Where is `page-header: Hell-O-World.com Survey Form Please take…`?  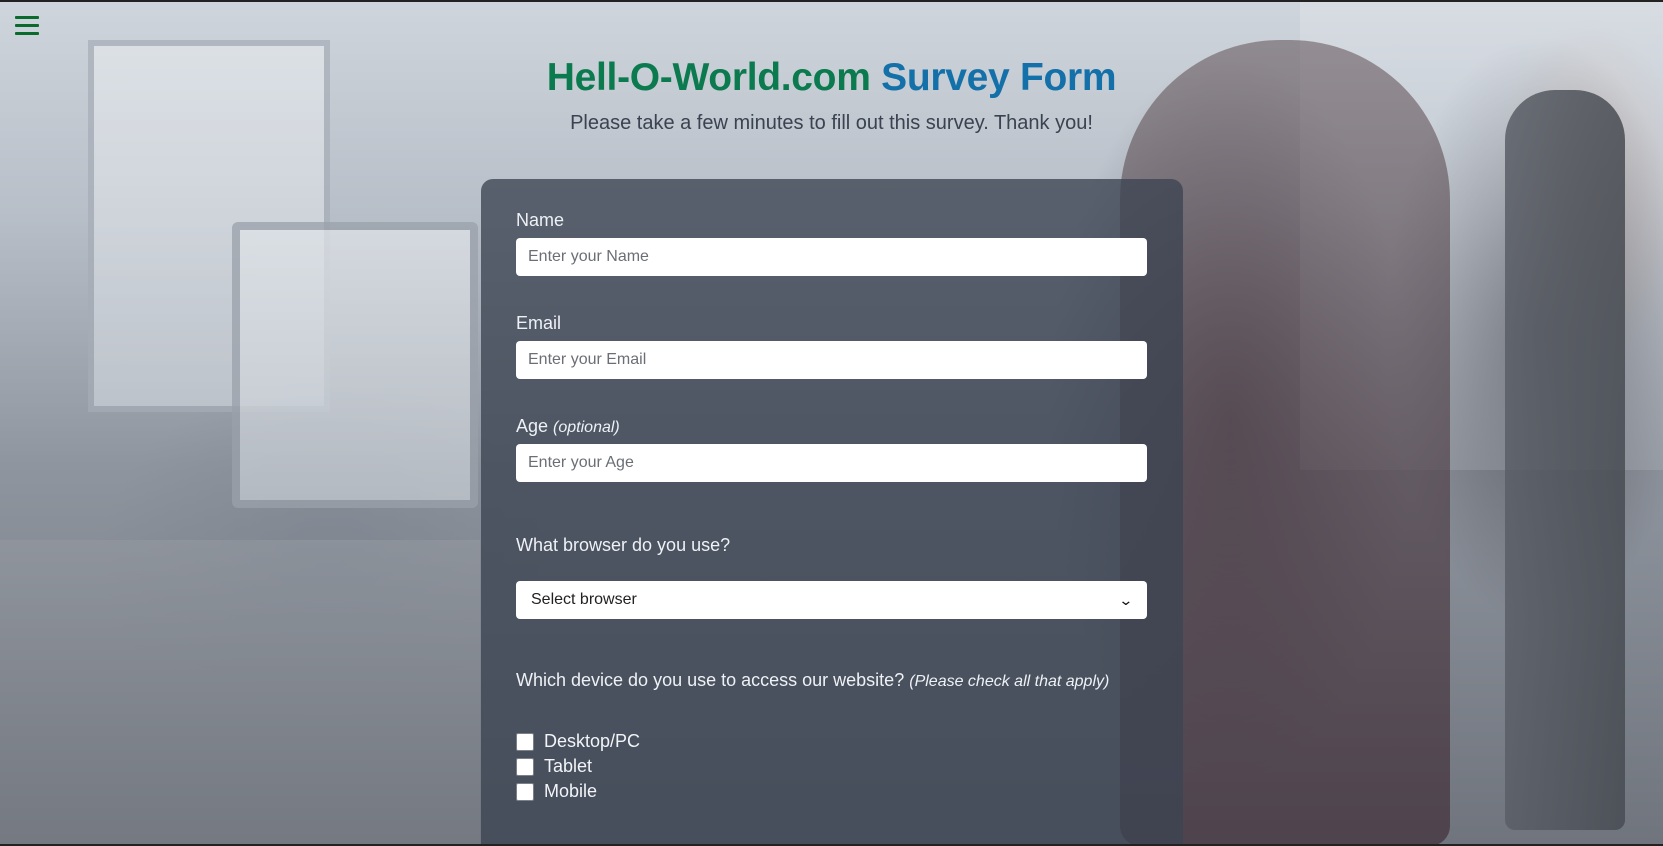 page-header: Hell-O-World.com Survey Form Please take… is located at coordinates (831, 95).